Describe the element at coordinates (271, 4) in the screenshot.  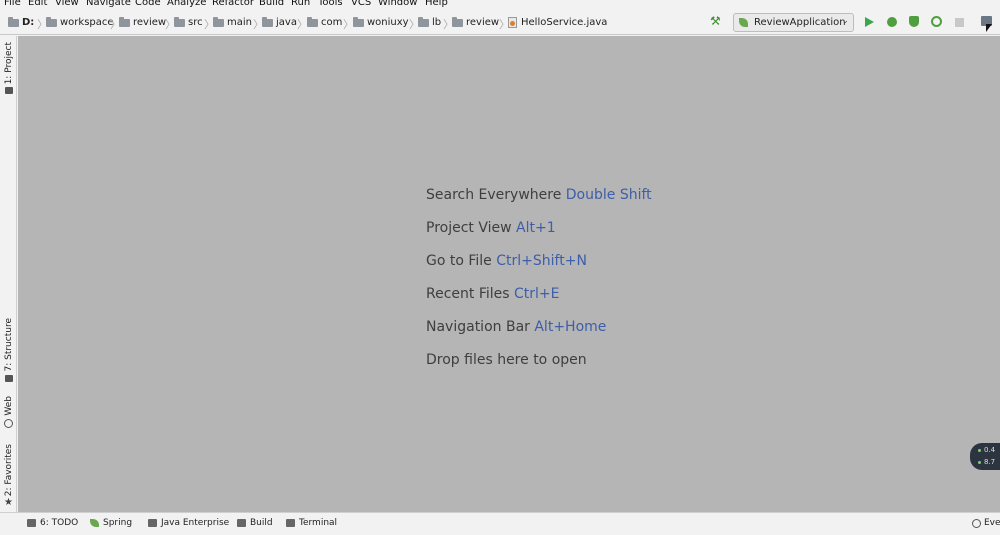
I see `menu-build: Build` at that location.